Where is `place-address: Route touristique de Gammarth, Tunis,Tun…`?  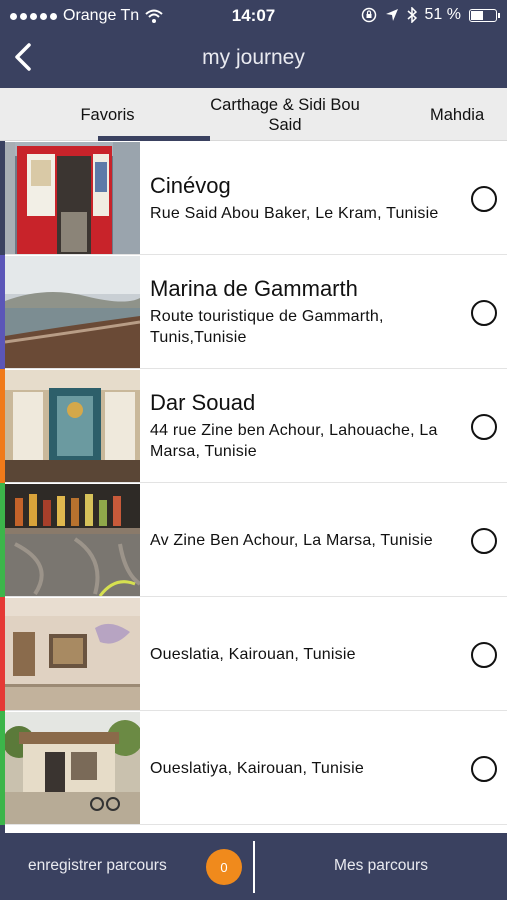
place-address: Route touristique de Gammarth, Tunis,Tun… is located at coordinates (267, 327).